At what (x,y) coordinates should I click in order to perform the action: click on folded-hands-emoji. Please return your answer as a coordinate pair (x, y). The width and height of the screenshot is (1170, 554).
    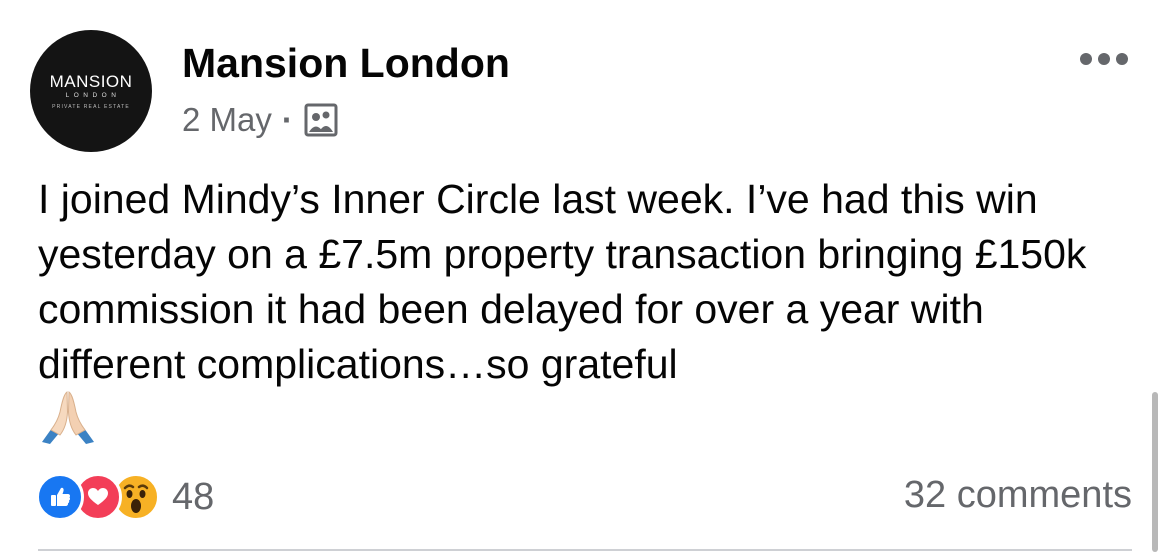
    Looking at the image, I should click on (68, 417).